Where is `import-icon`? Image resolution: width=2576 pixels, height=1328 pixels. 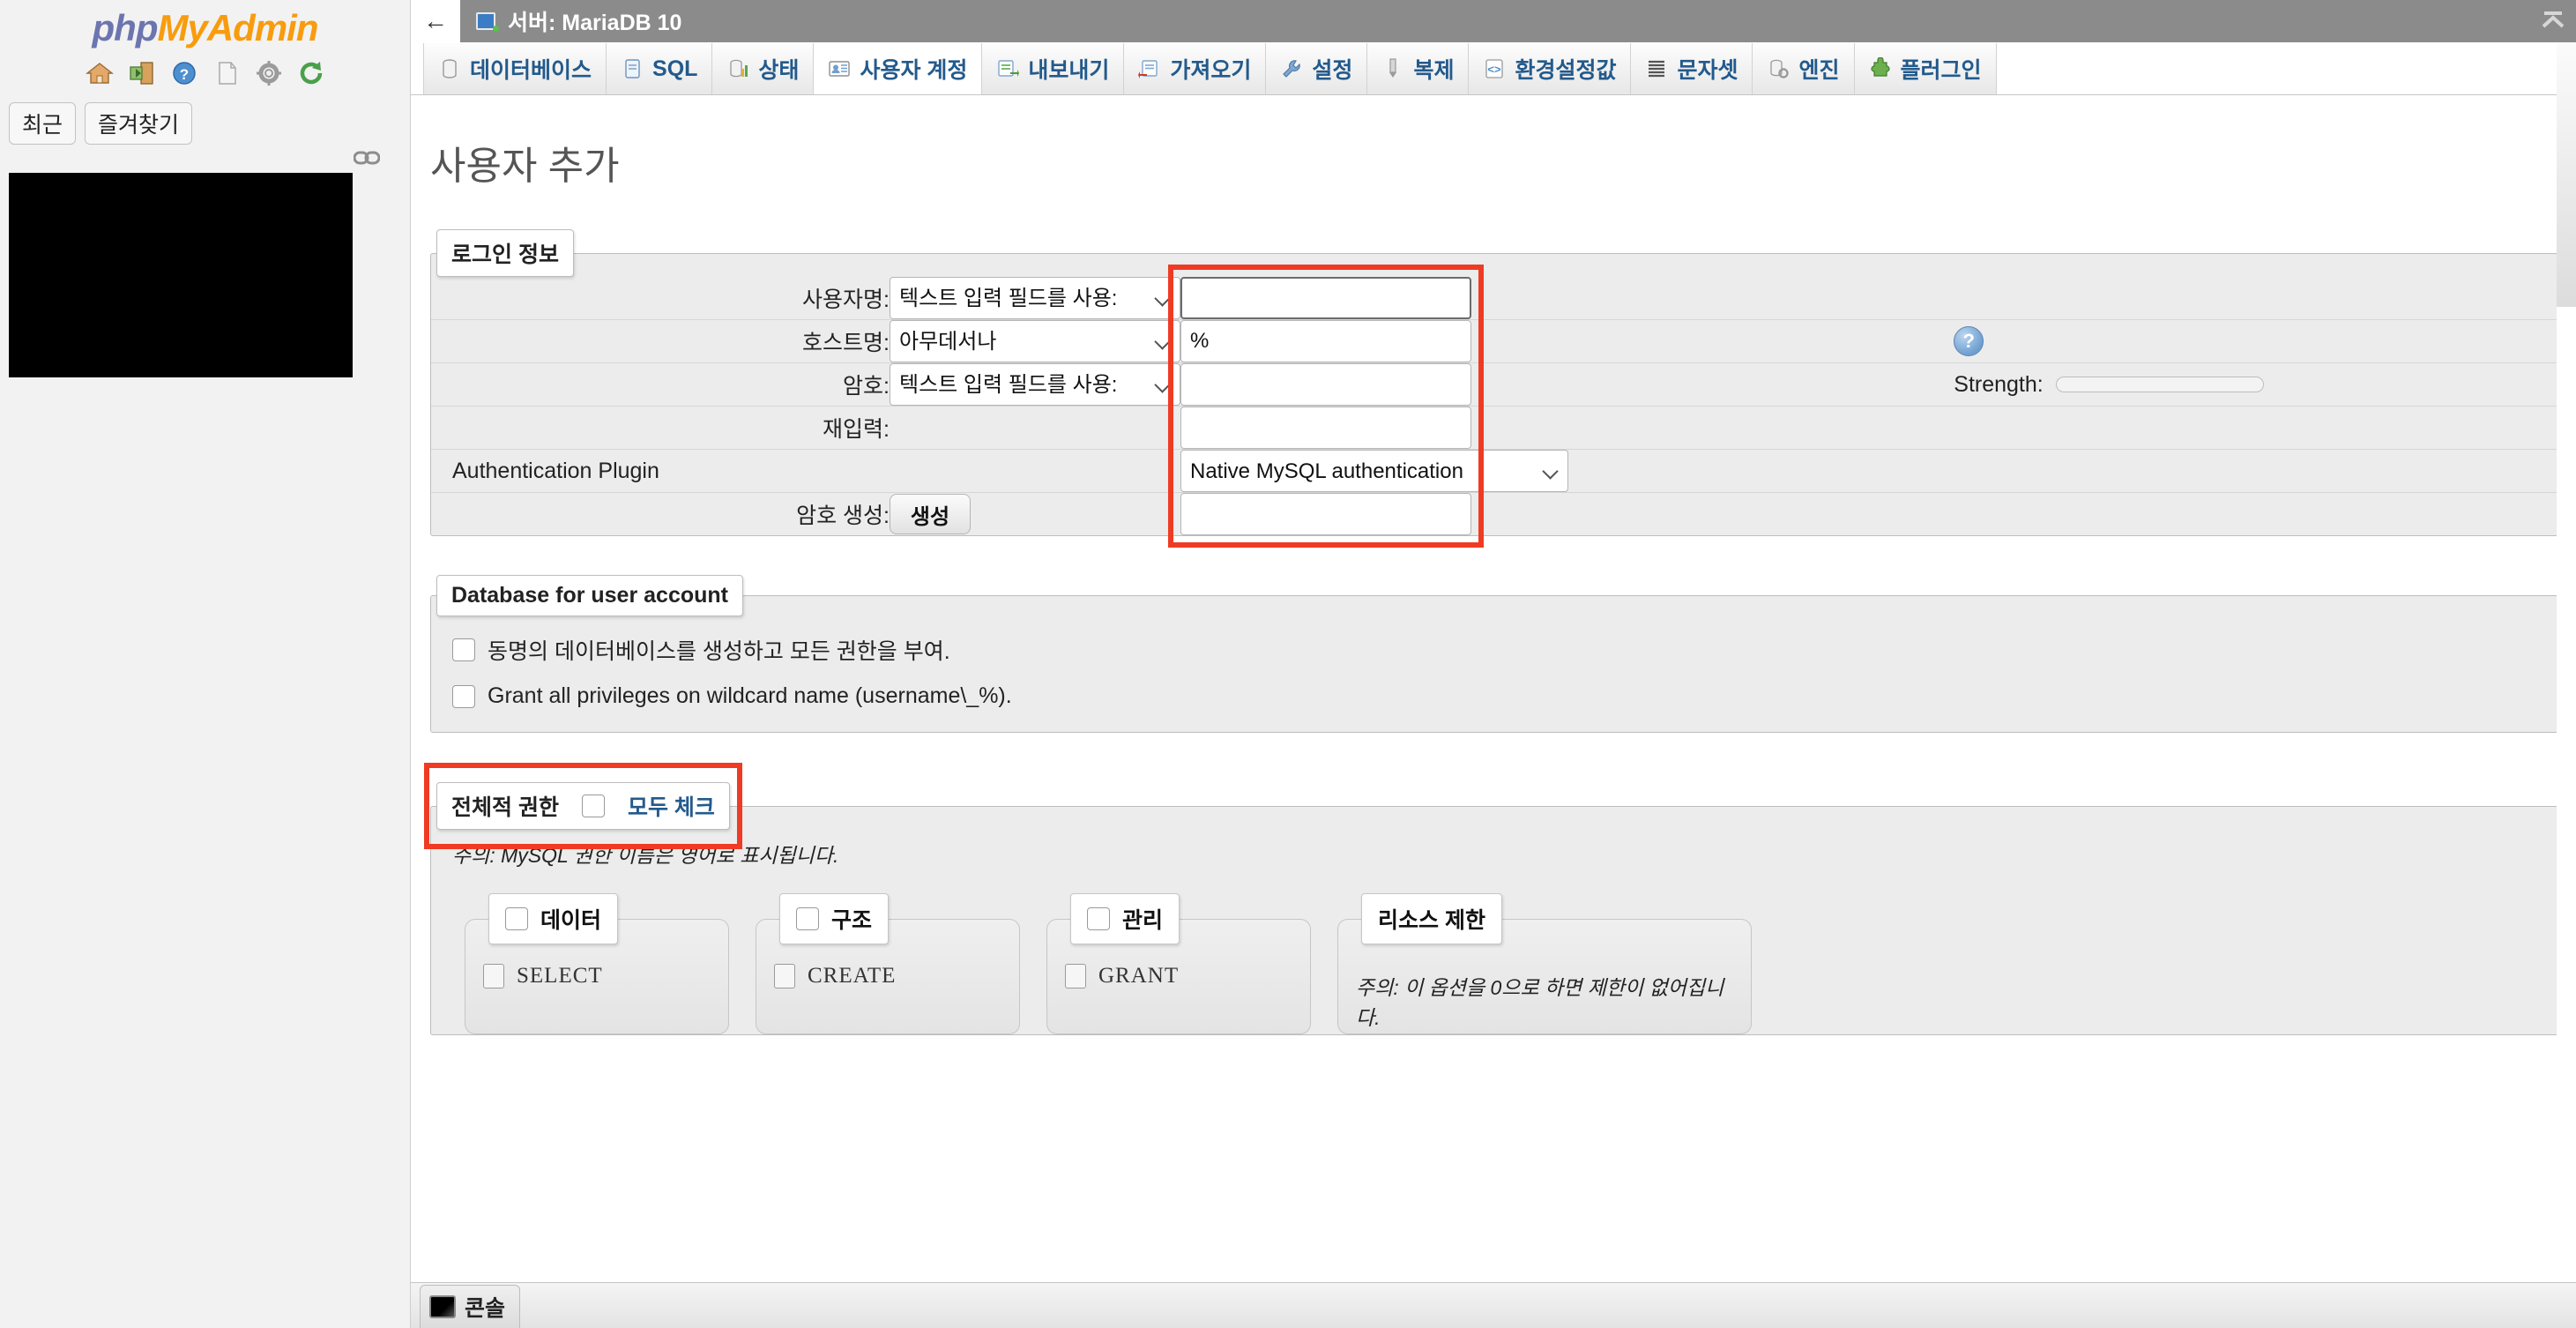
import-icon is located at coordinates (1150, 68).